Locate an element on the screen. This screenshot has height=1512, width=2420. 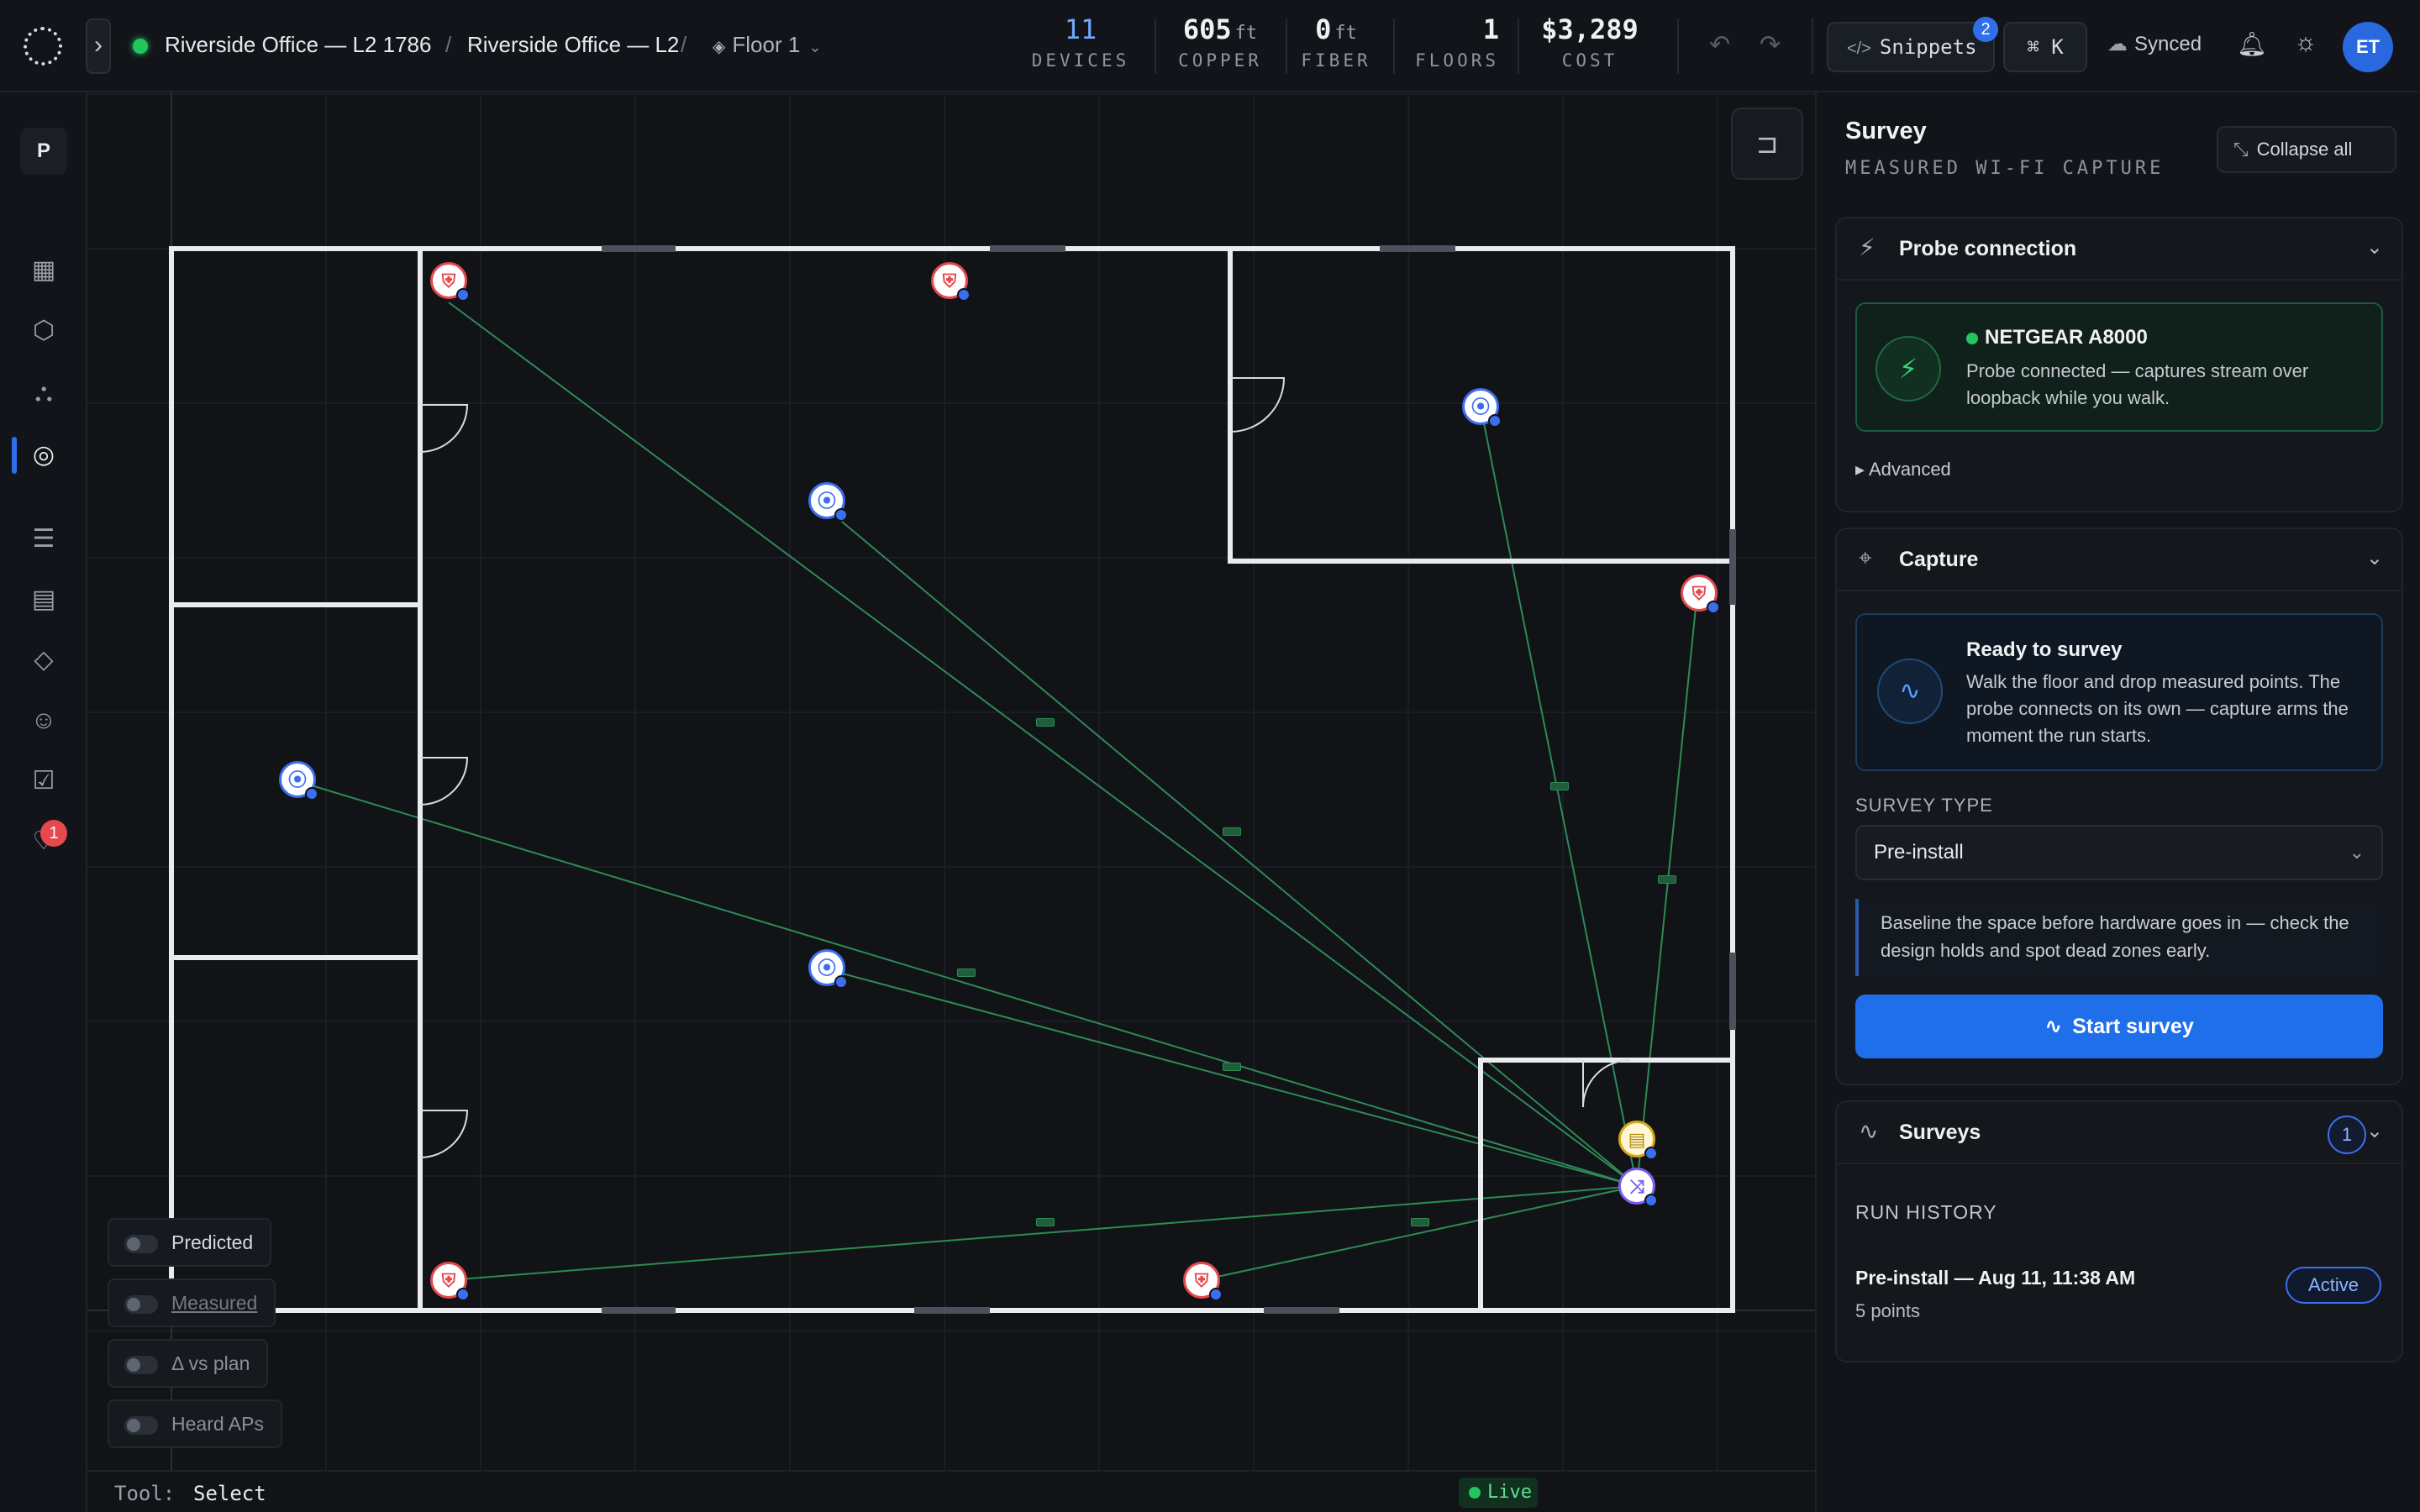
surveys-header: ∿ Surveys 1 ⌄ is located at coordinates (2119, 1133).